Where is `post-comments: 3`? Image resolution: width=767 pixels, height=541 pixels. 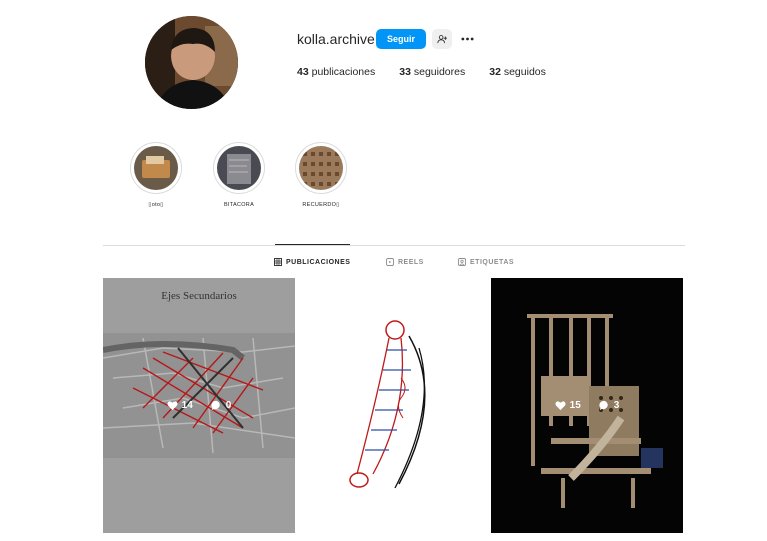
post-comments: 3 is located at coordinates (609, 405).